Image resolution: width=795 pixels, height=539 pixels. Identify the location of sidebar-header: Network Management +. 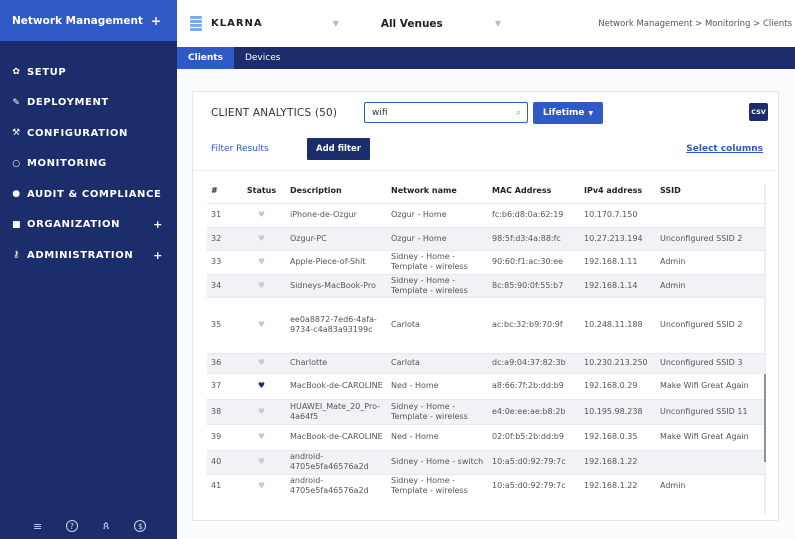
(88, 20).